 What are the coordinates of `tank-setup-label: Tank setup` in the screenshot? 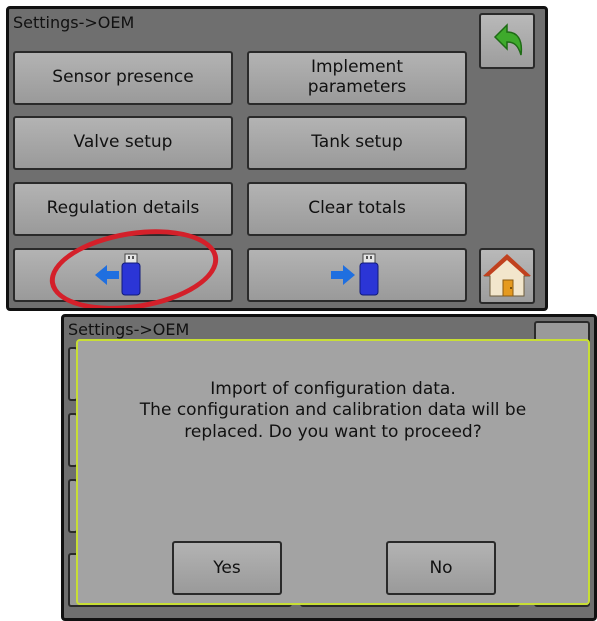 It's located at (357, 142).